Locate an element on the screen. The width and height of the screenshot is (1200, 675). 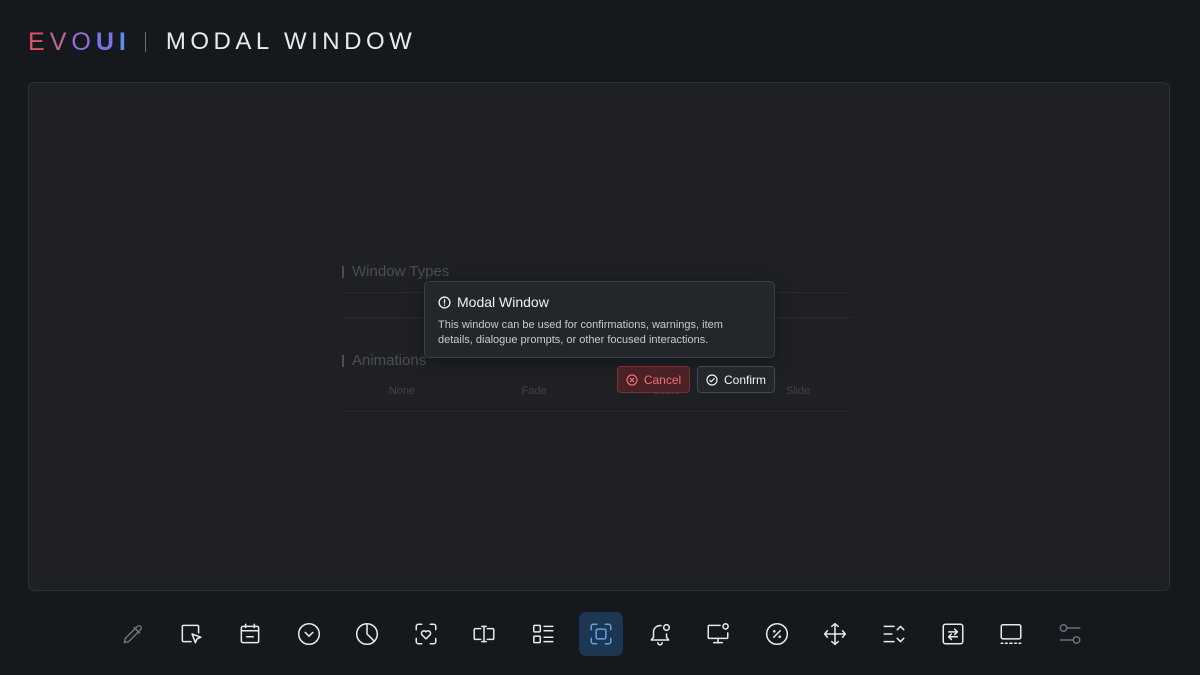
percent-circle-icon is located at coordinates (777, 634).